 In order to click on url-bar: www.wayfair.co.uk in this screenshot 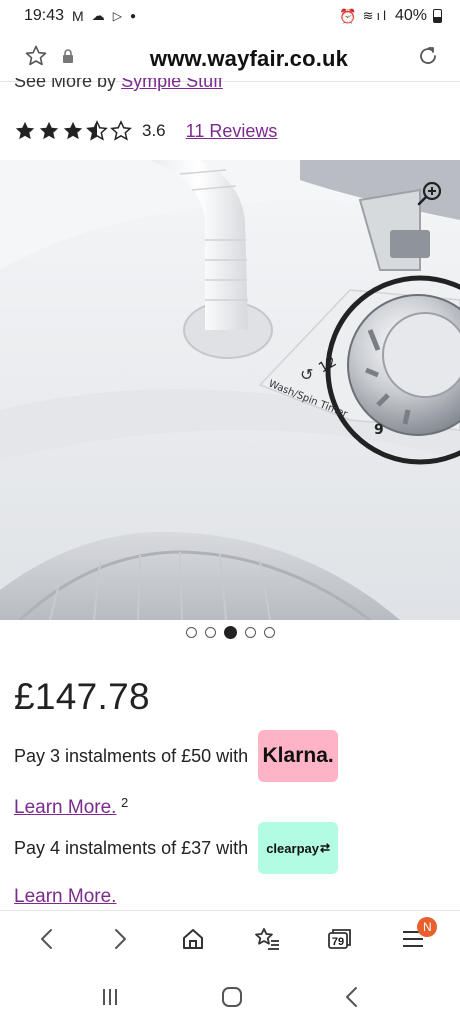, I will do `click(230, 59)`.